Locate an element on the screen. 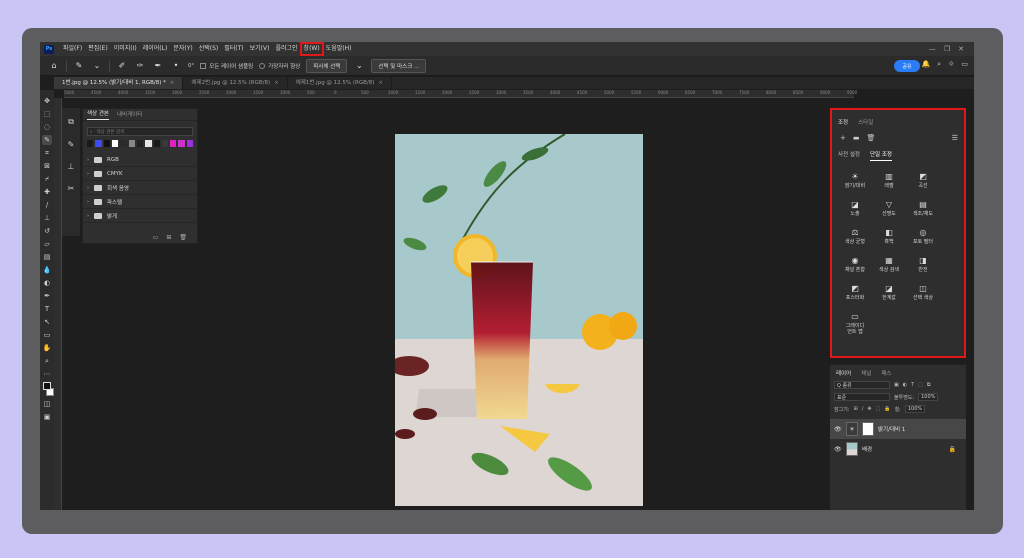 The width and height of the screenshot is (1024, 558). share-button: 공유 is located at coordinates (907, 66).